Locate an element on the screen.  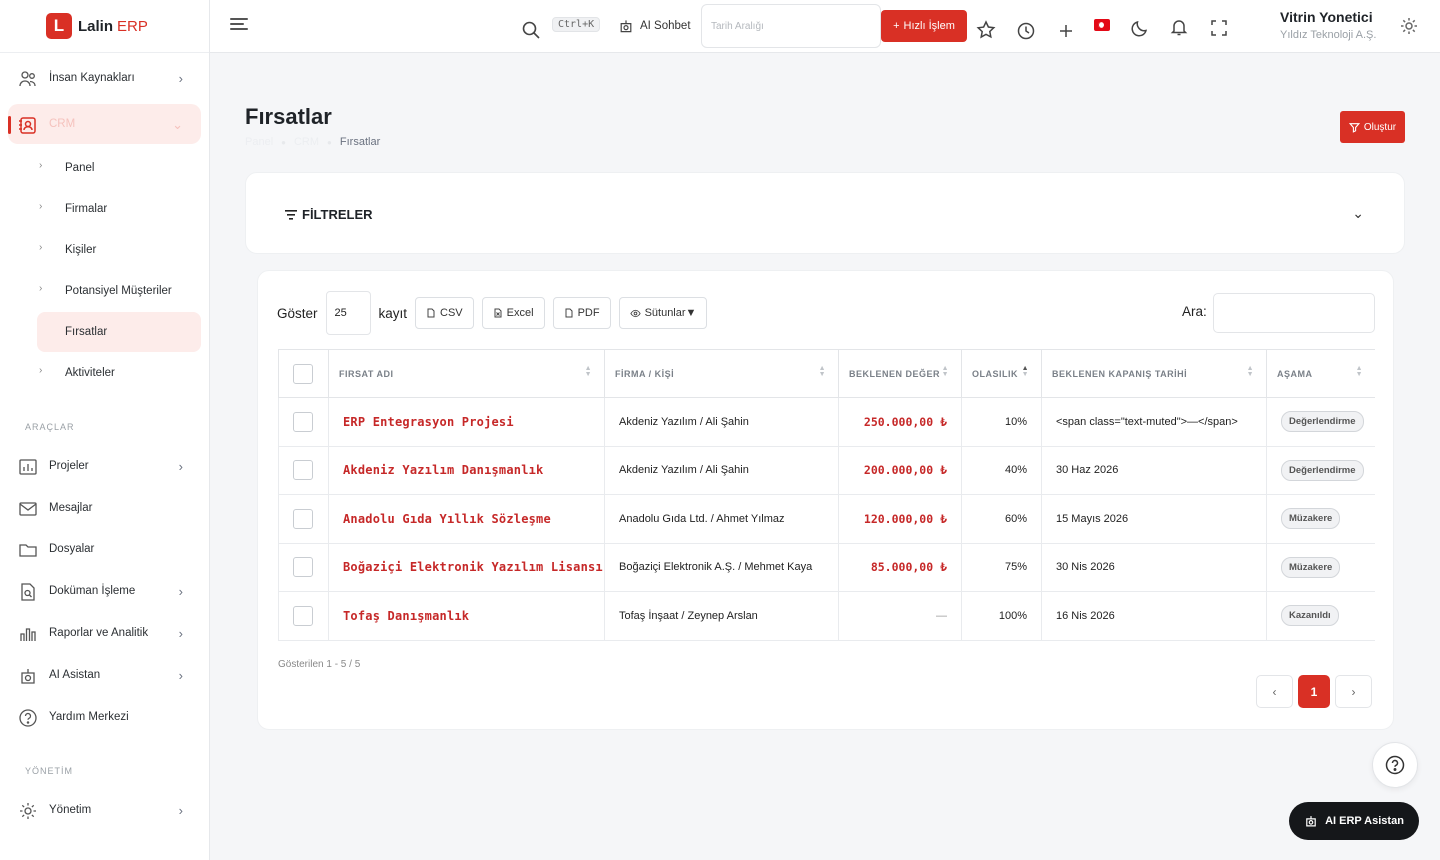
sidebar-item-reports: Raporlar ve Analitik › is located at coordinates (104, 633).